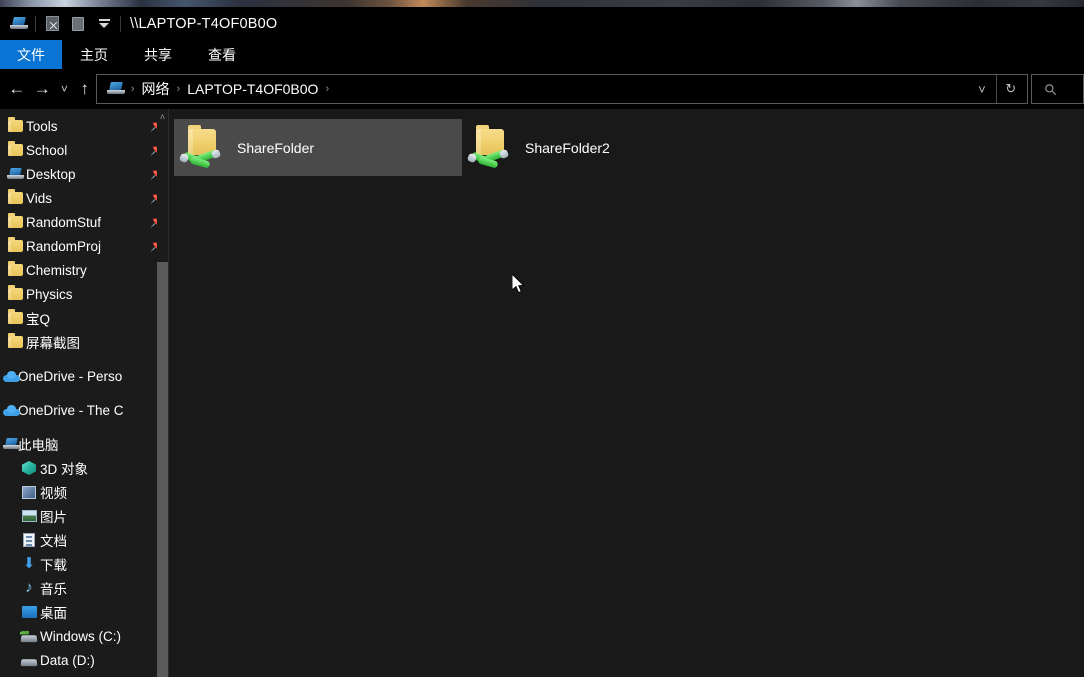 The image size is (1084, 677). What do you see at coordinates (11, 410) in the screenshot?
I see `onedrive-cloud-icon` at bounding box center [11, 410].